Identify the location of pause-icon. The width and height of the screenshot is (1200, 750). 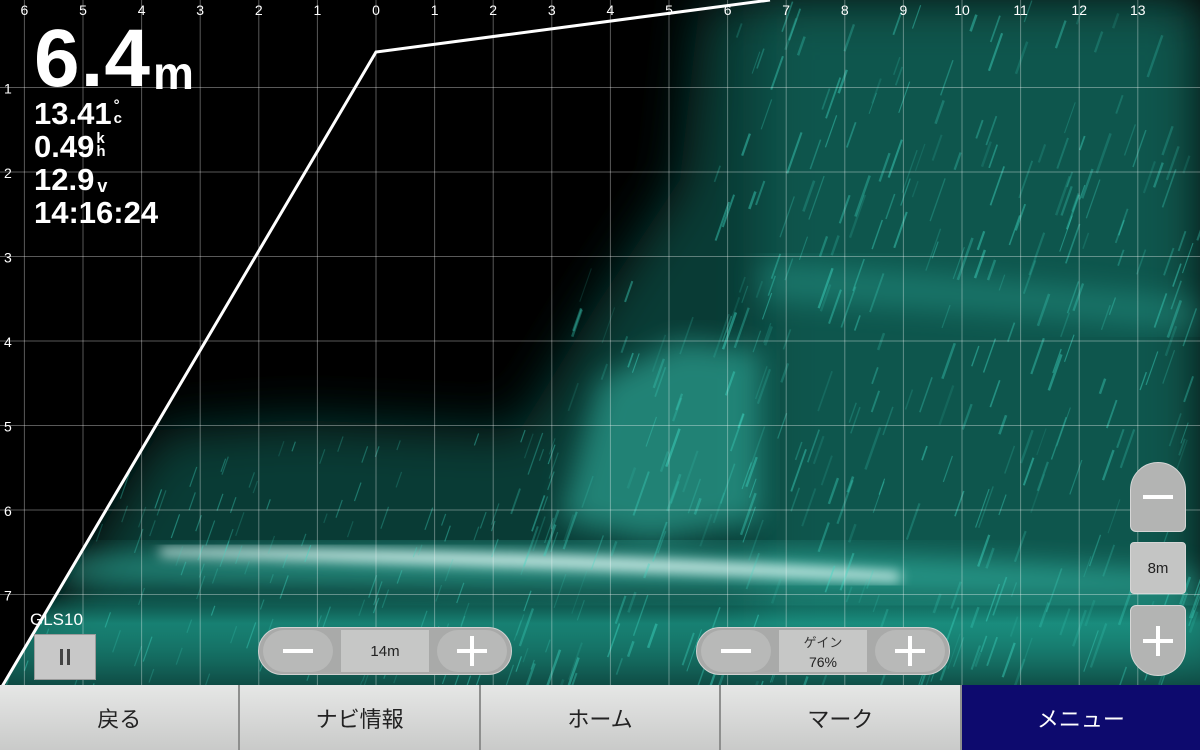
(61, 657).